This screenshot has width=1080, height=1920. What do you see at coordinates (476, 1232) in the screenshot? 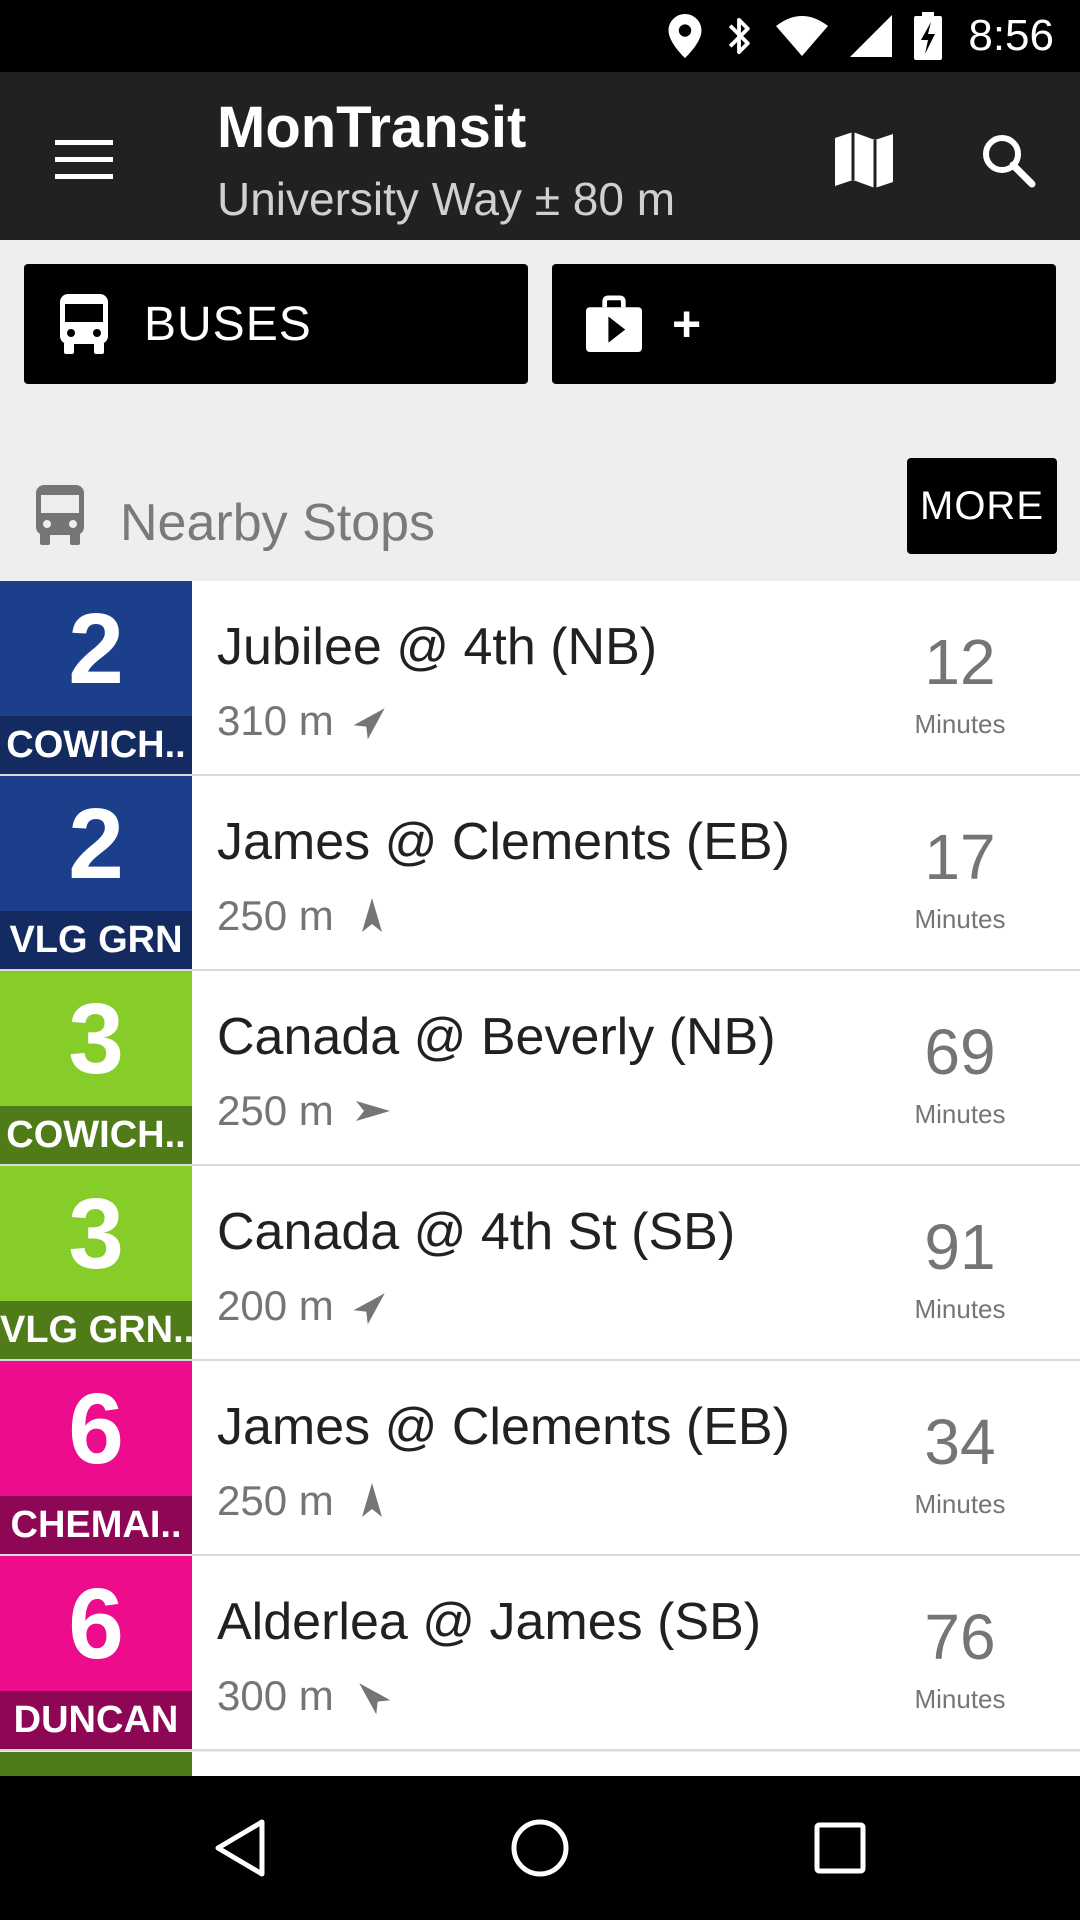
I see `stop-name: Canada @ 4th St (SB)` at bounding box center [476, 1232].